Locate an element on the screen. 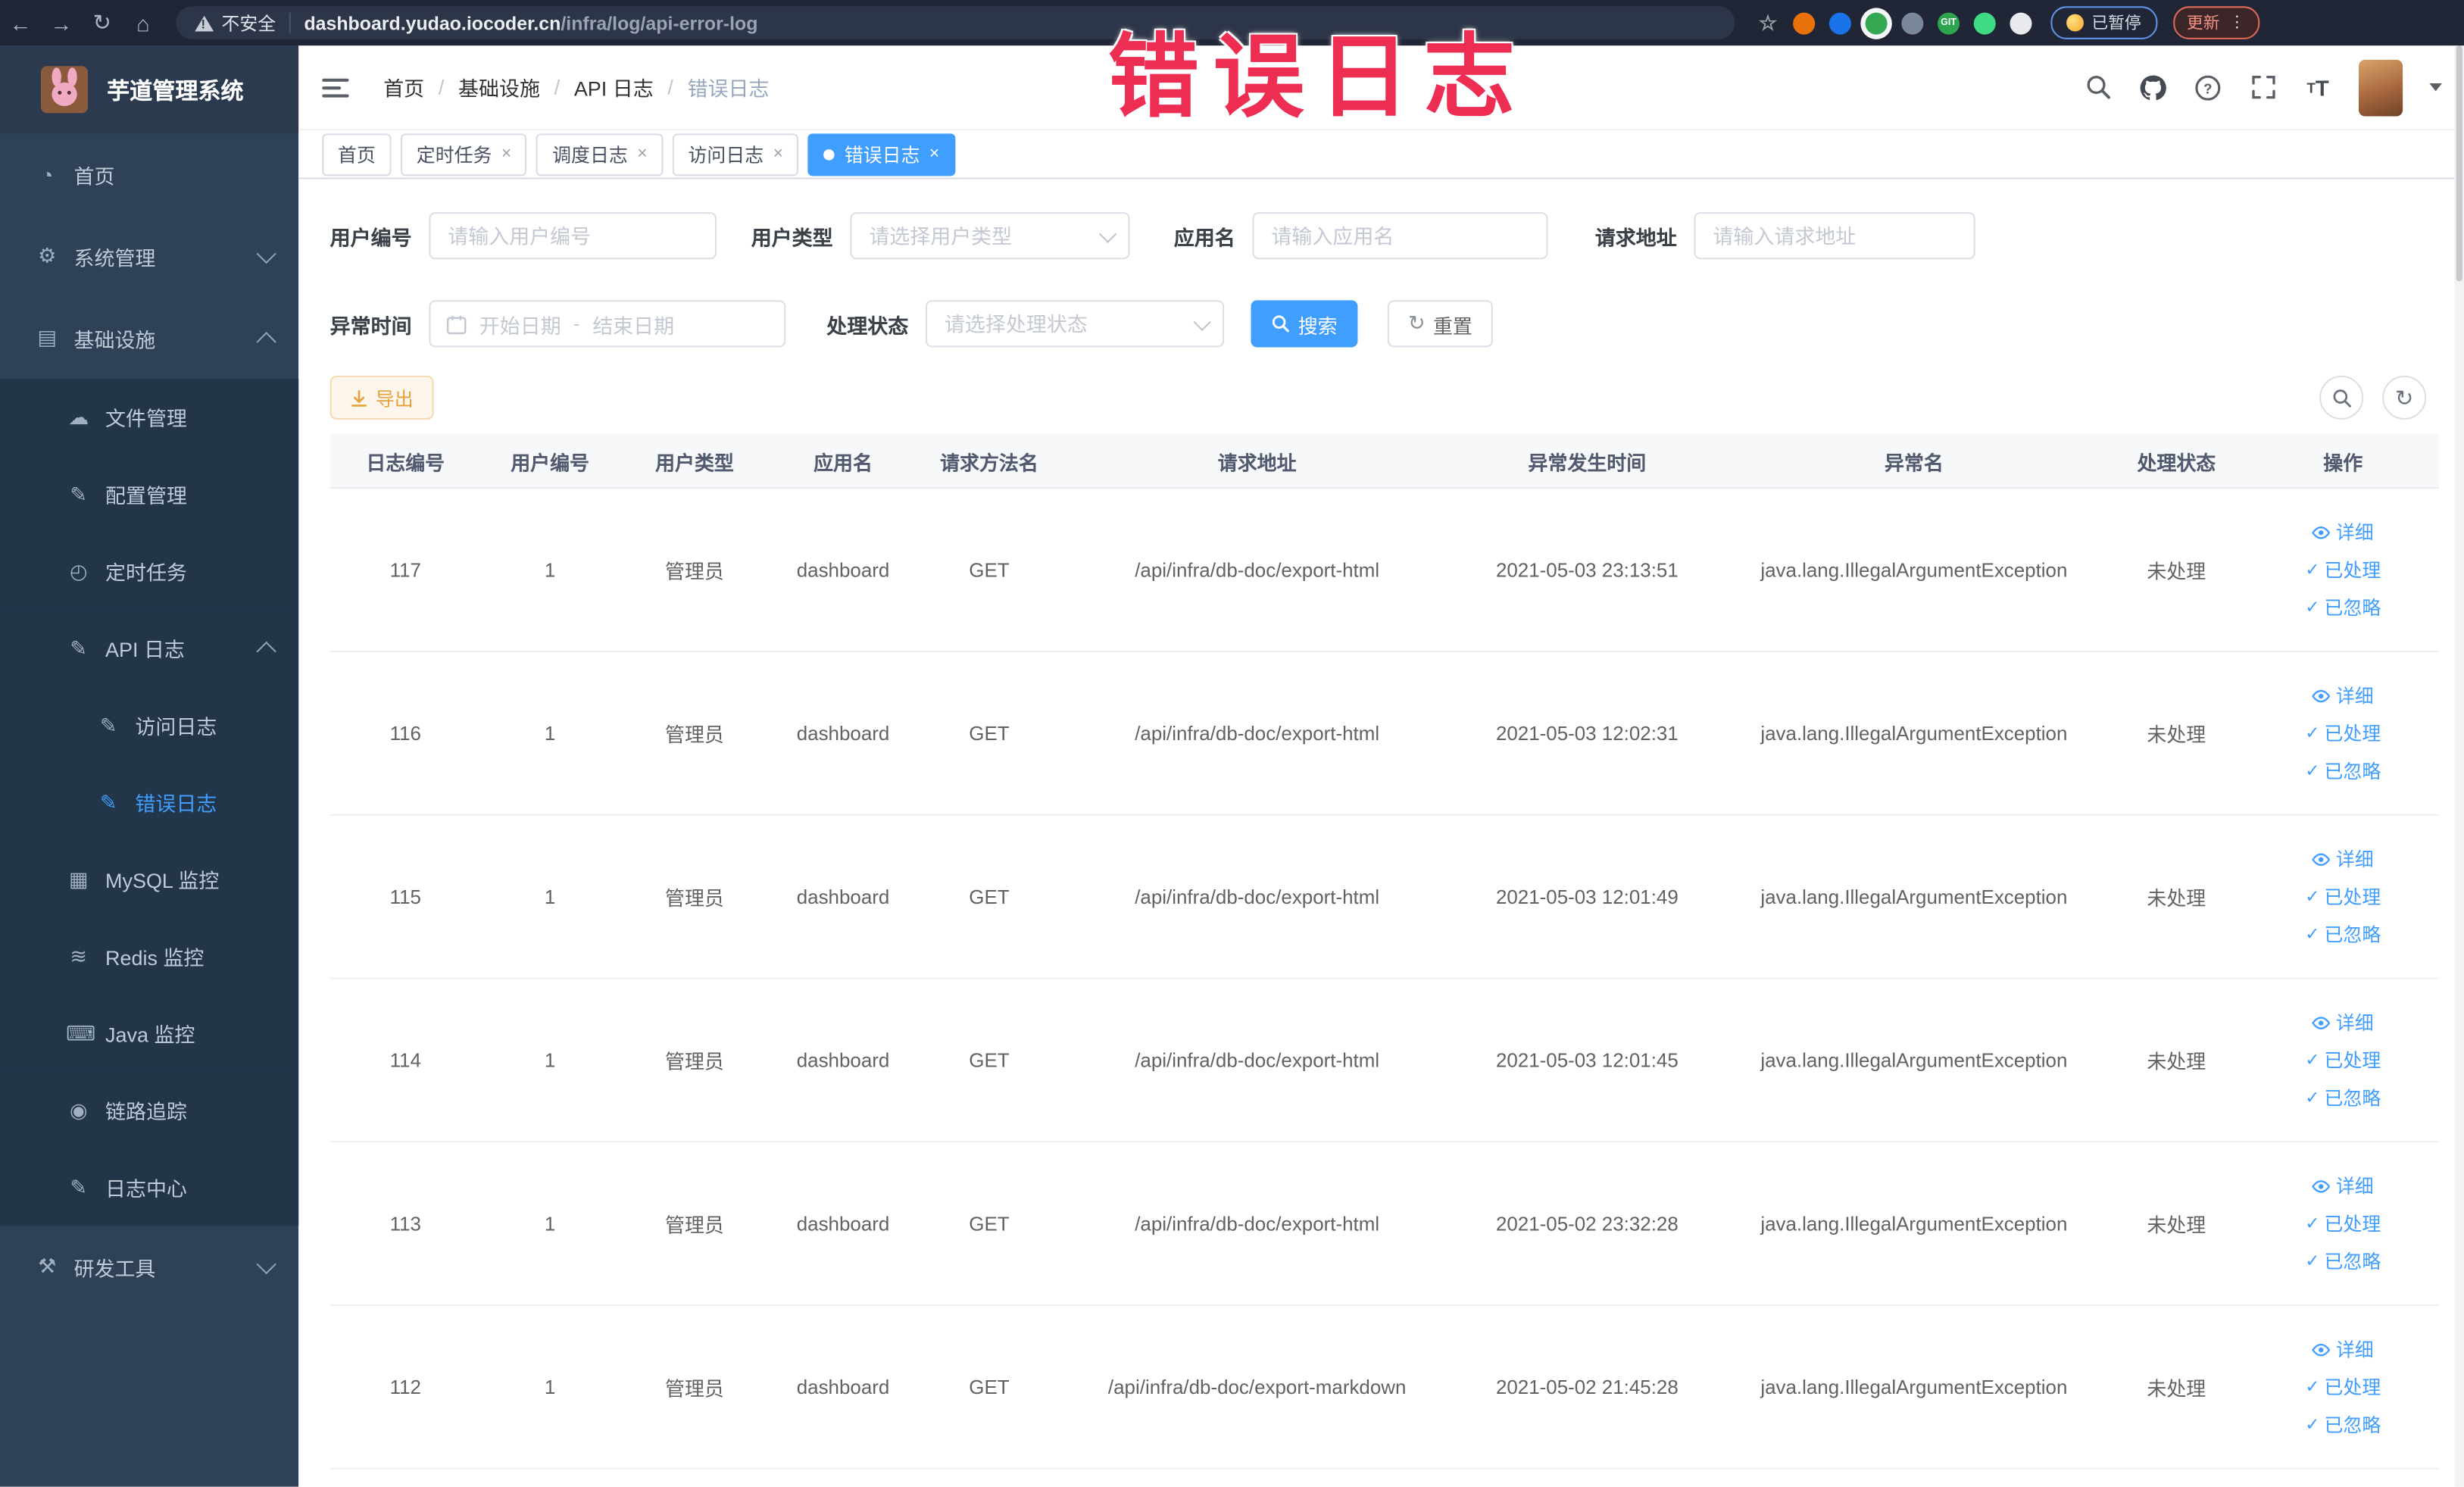 This screenshot has width=2464, height=1487. process-status-select is located at coordinates (1075, 324).